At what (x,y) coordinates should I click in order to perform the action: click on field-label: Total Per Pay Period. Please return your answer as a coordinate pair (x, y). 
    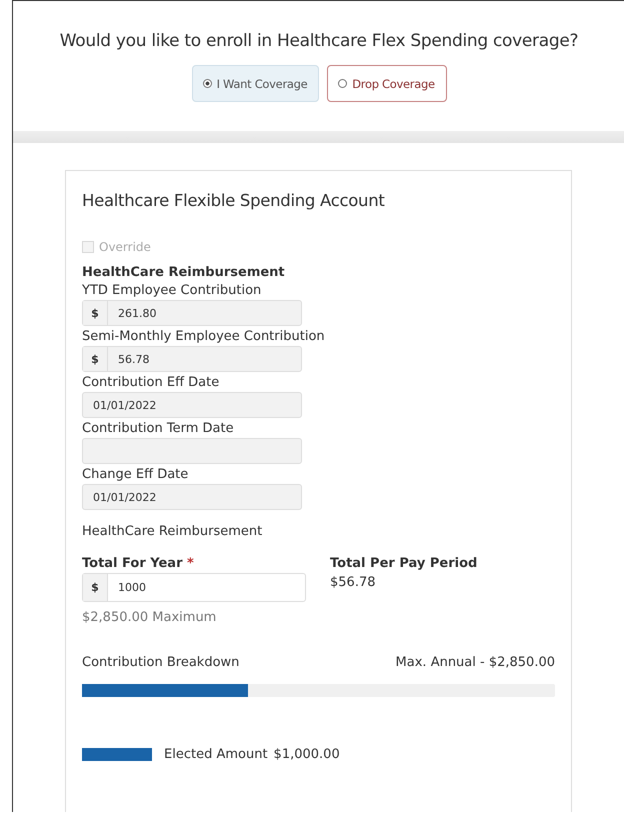
    Looking at the image, I should click on (404, 563).